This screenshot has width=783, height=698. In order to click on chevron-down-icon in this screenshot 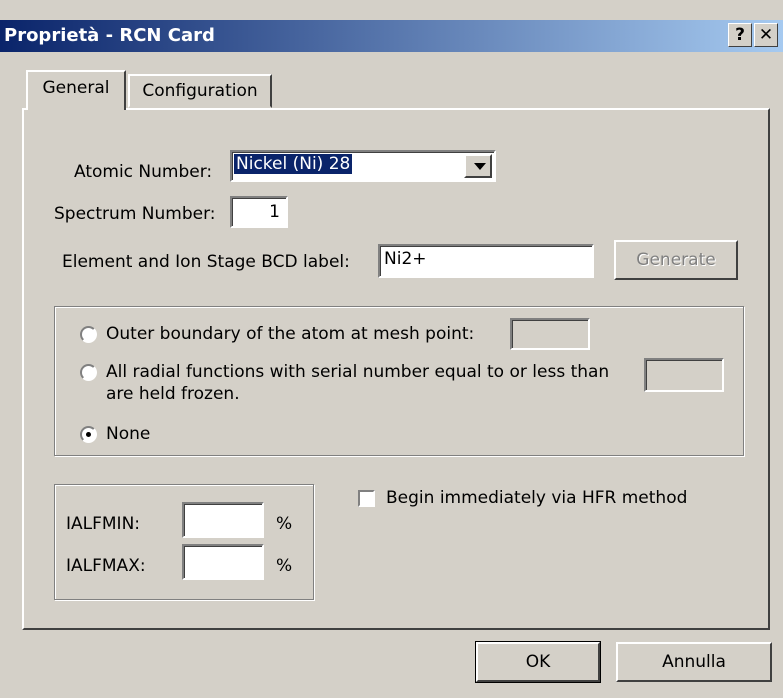, I will do `click(480, 166)`.